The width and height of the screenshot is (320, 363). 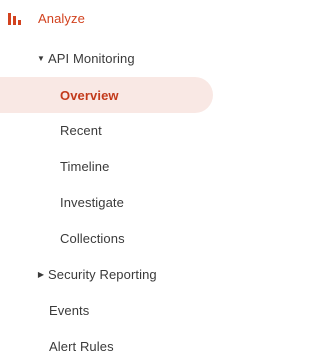 What do you see at coordinates (92, 202) in the screenshot?
I see `nav-item-investigate-label: Investigate` at bounding box center [92, 202].